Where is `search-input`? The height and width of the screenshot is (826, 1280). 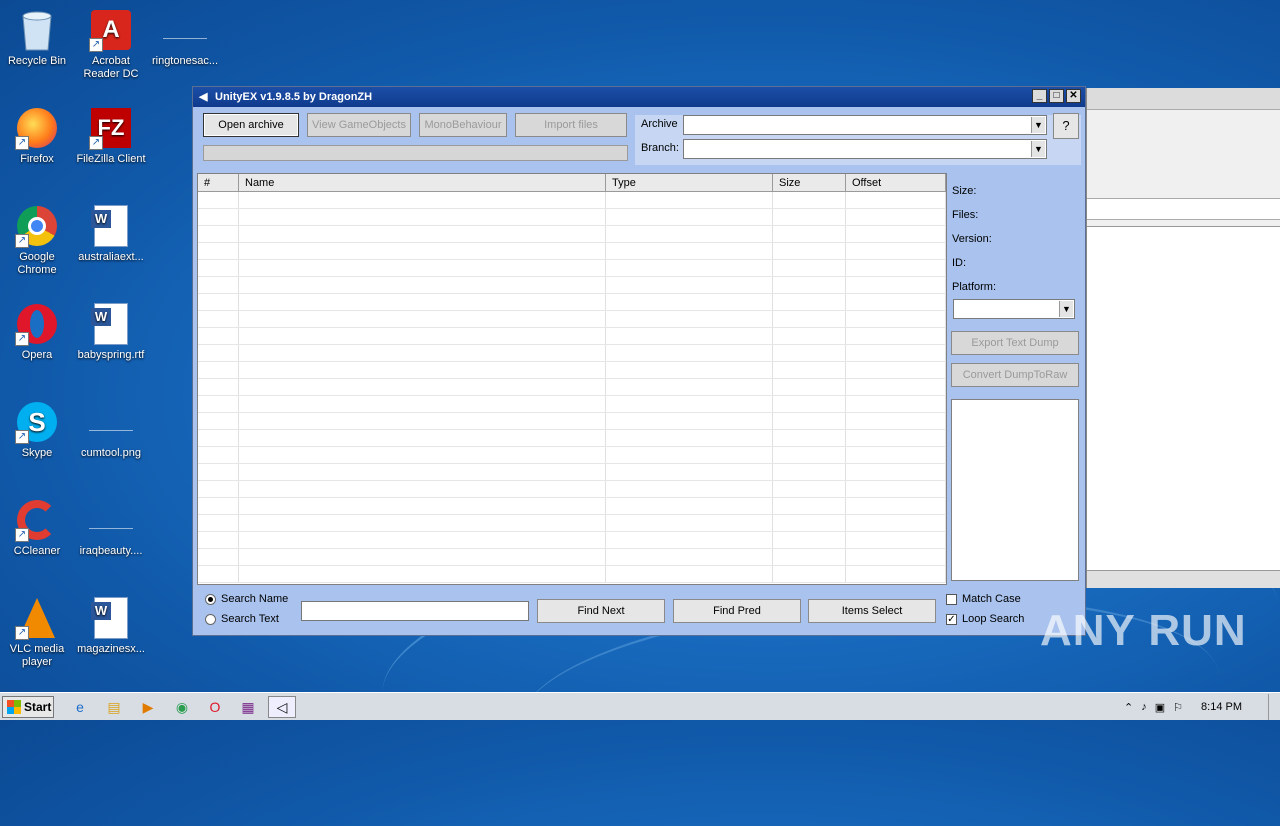 search-input is located at coordinates (415, 611).